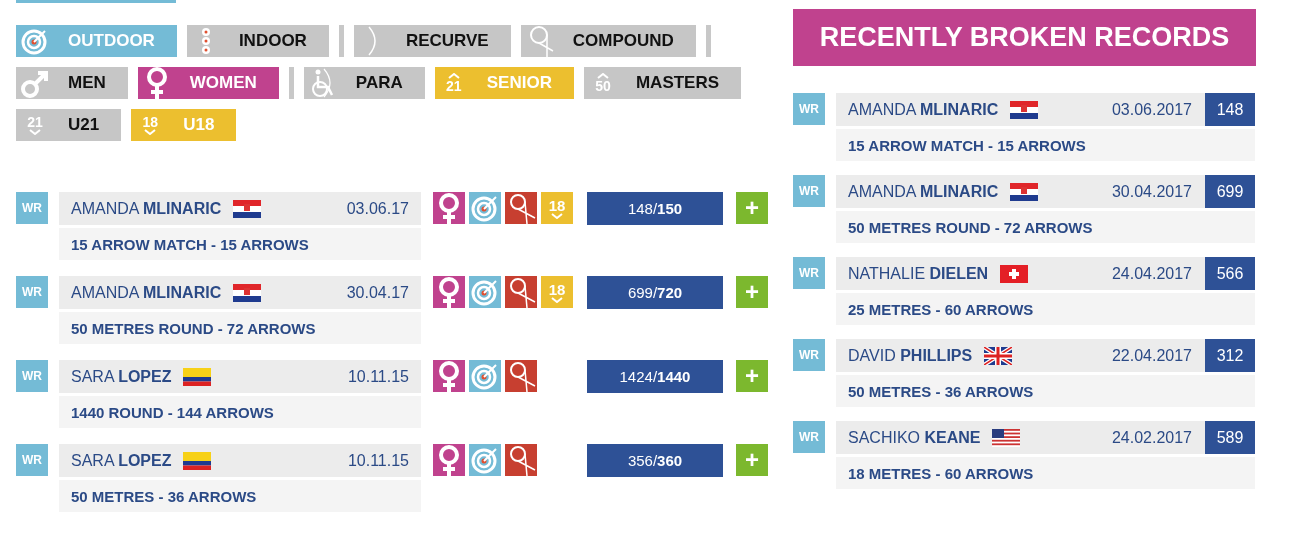 This screenshot has width=1297, height=533. What do you see at coordinates (1045, 473) in the screenshot?
I see `event-name: 18 METRES - 60 ARROWS` at bounding box center [1045, 473].